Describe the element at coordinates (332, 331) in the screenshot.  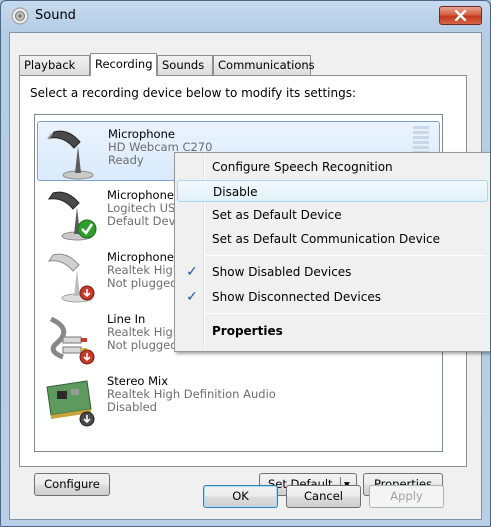
I see `menu-item-properties: Properties` at that location.